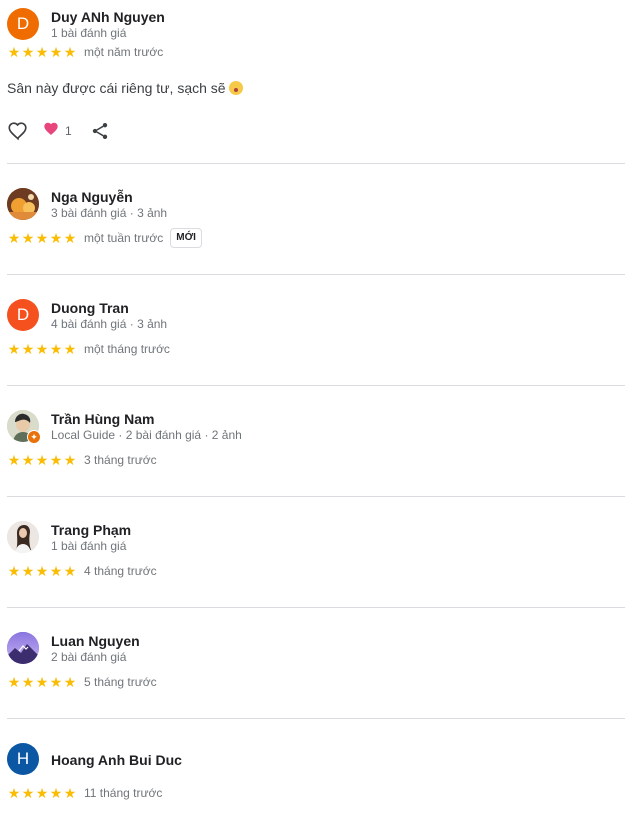 The image size is (625, 830). Describe the element at coordinates (124, 238) in the screenshot. I see `review-date: một tuần trước` at that location.